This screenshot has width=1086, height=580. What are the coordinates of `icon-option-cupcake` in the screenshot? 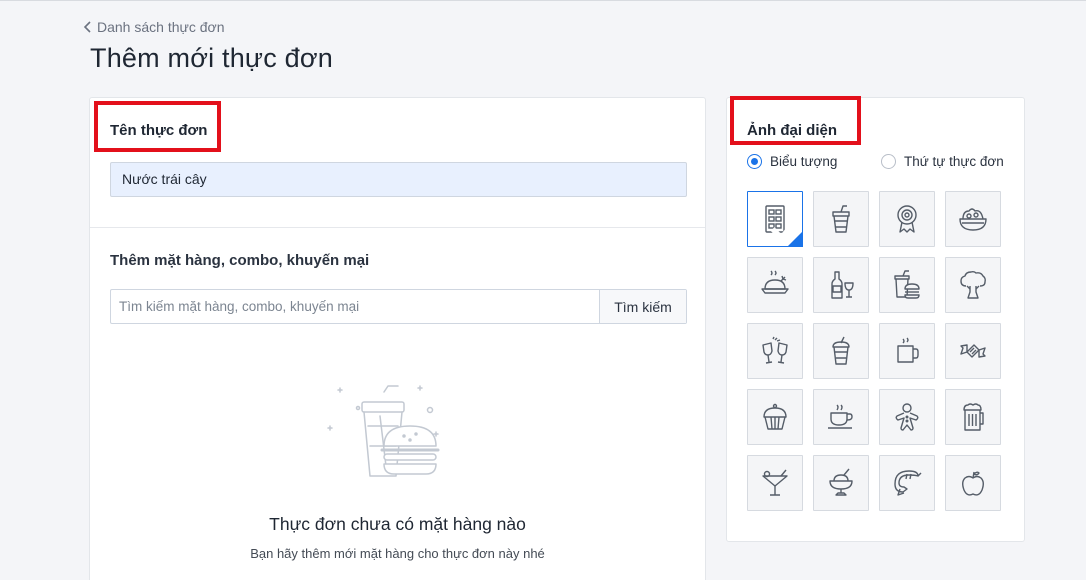 It's located at (775, 417).